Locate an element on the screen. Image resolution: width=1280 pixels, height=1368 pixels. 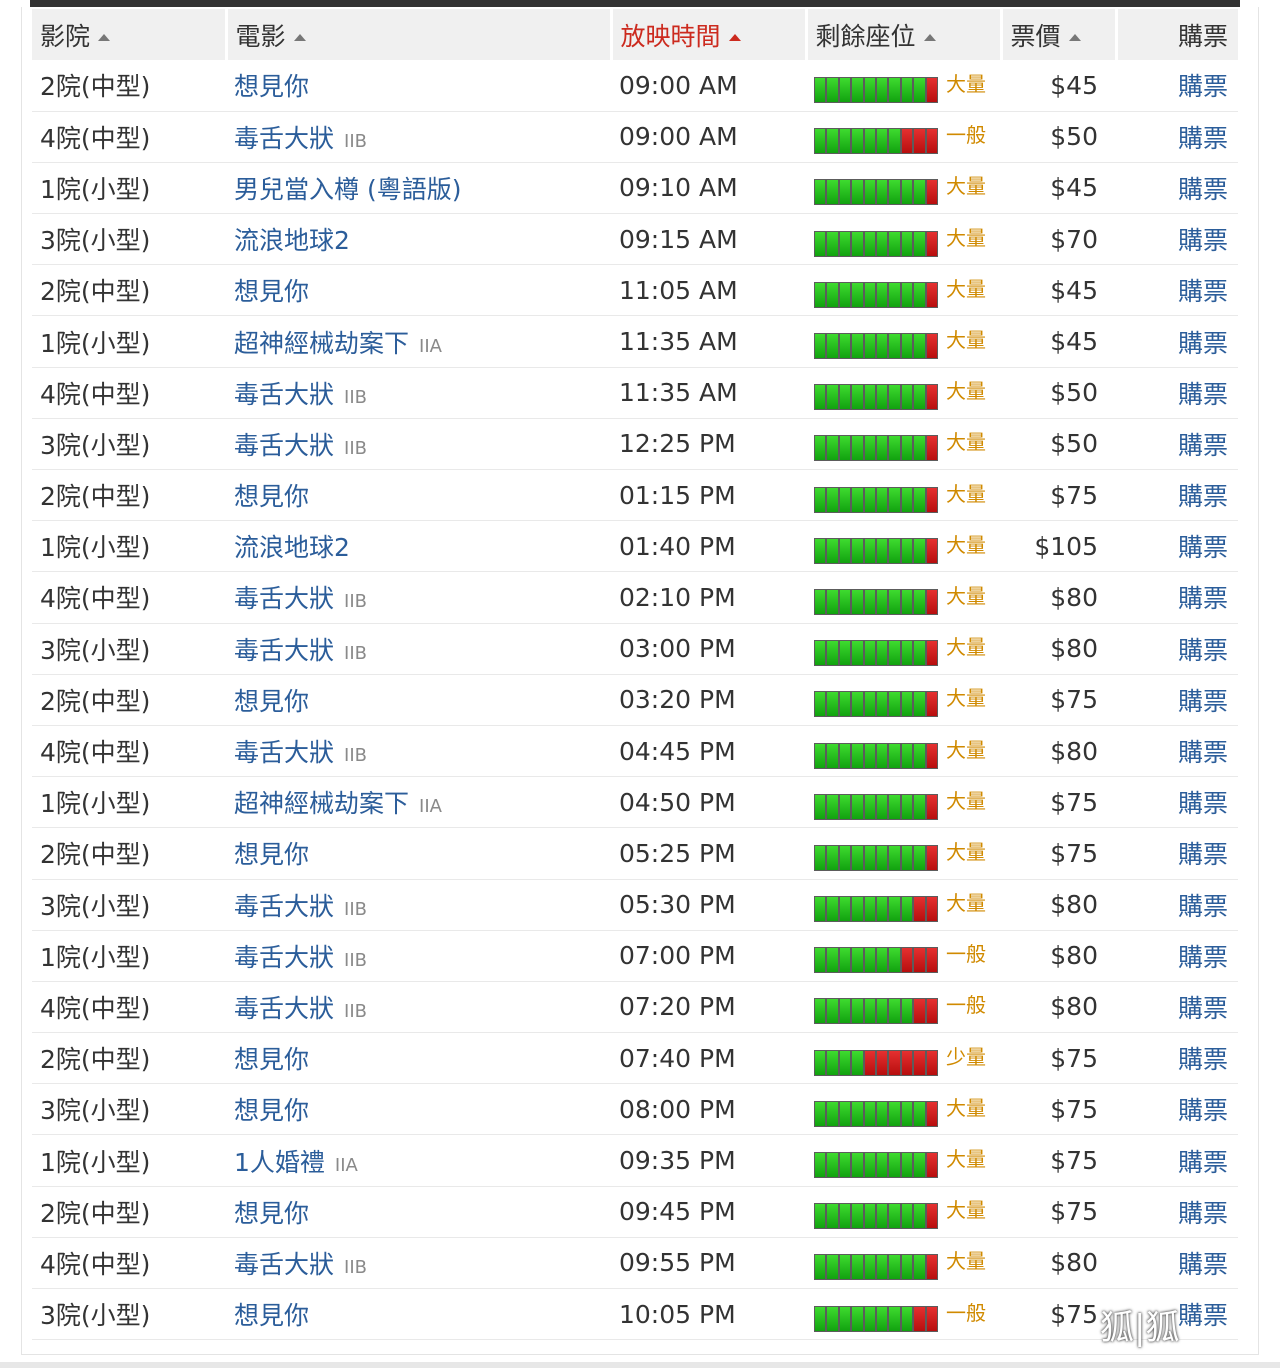
price-cell: $50 is located at coordinates (1058, 393).